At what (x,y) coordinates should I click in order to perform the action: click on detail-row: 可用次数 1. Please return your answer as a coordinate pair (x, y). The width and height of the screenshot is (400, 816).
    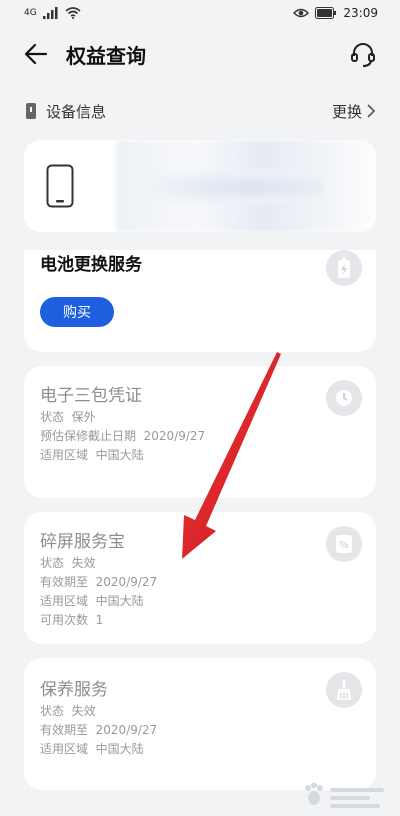
    Looking at the image, I should click on (72, 620).